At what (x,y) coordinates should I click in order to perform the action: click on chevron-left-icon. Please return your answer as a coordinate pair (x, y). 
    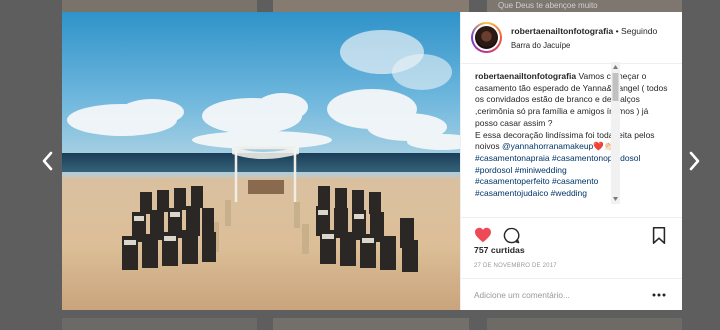
    Looking at the image, I should click on (47, 161).